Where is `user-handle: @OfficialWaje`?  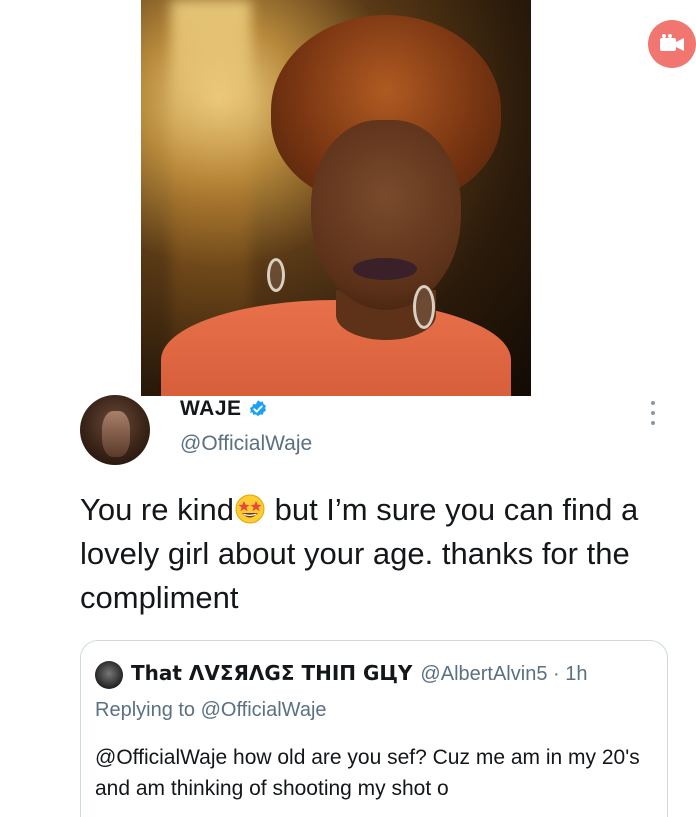 user-handle: @OfficialWaje is located at coordinates (246, 444).